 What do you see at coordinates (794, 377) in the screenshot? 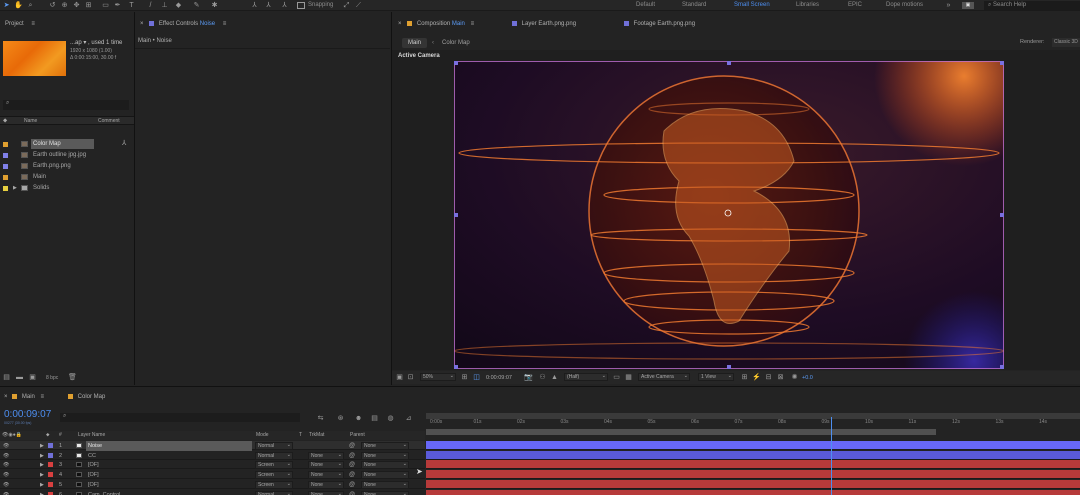
I see `exposure-icon: ✺` at bounding box center [794, 377].